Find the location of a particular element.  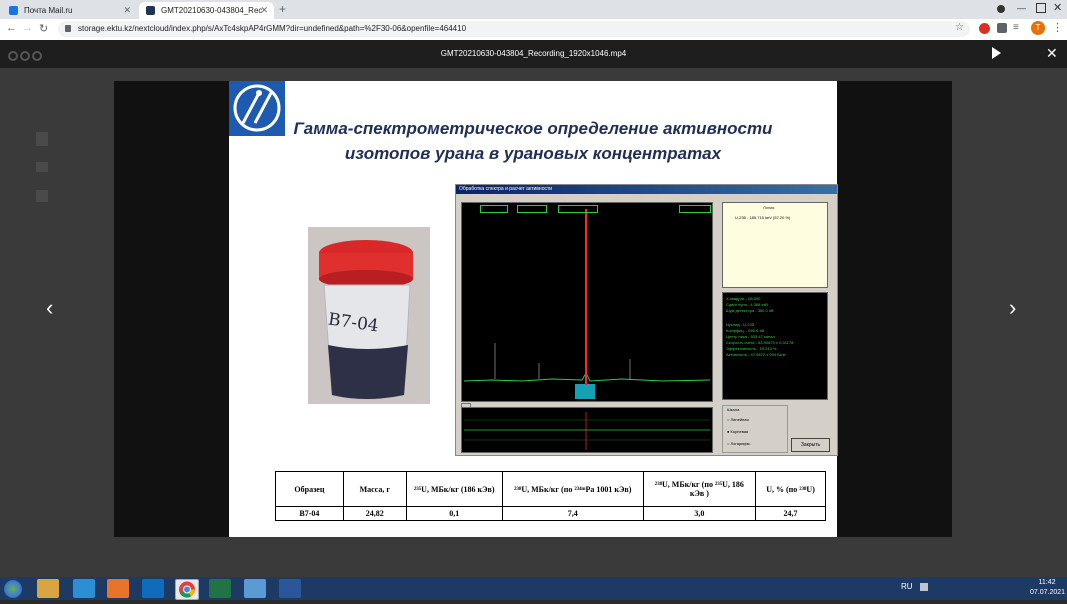

spectrum-plot is located at coordinates (587, 302).